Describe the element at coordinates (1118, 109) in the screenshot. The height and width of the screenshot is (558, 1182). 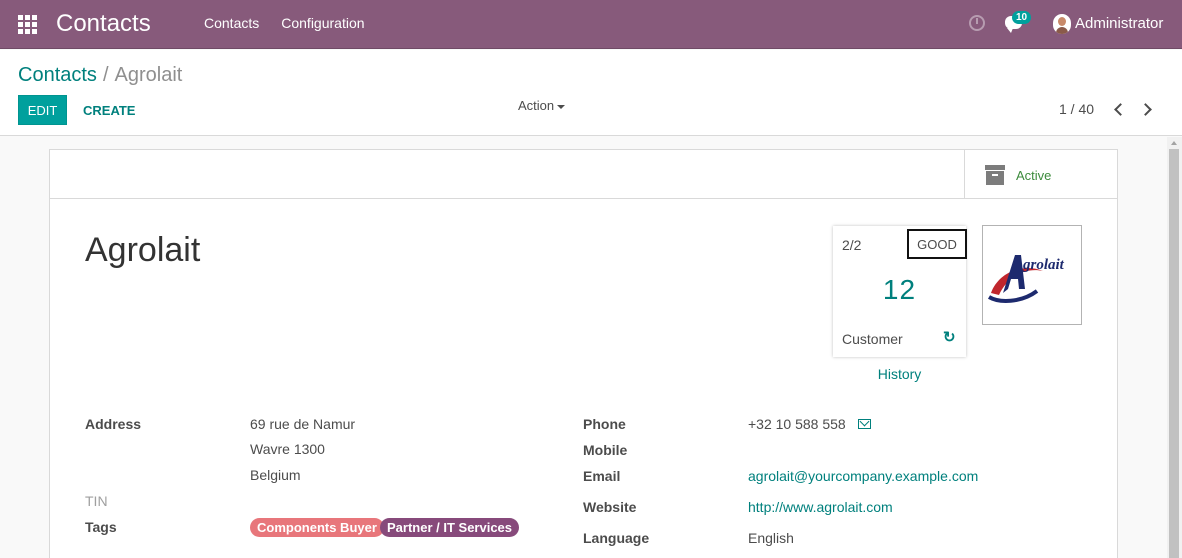
I see `chevron-left-icon` at that location.